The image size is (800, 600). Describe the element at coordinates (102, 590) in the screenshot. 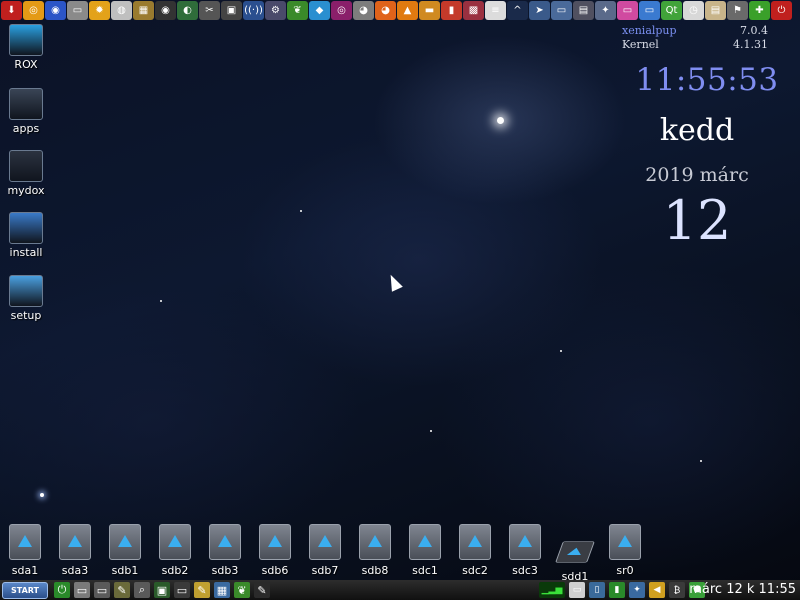

I see `drive2-icon: ▭` at that location.